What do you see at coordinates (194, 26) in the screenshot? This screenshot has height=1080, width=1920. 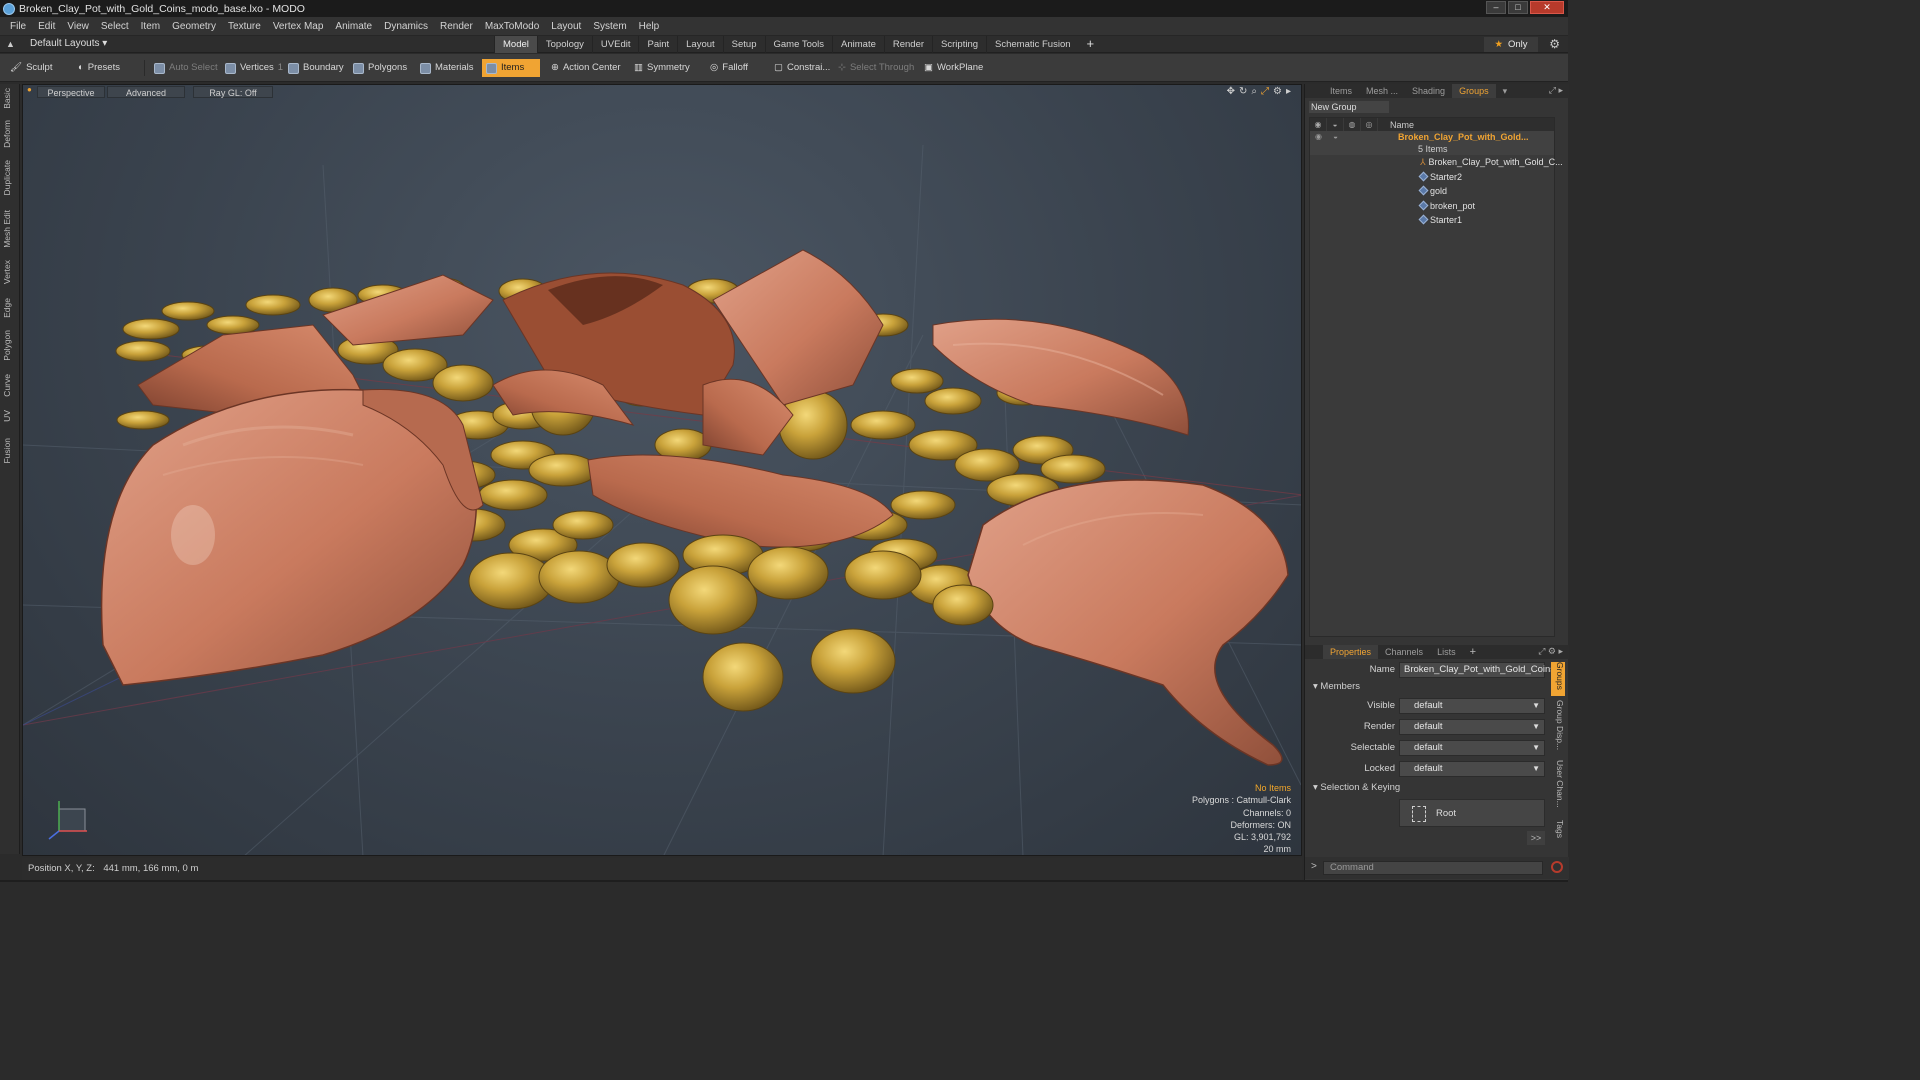 I see `menu-geometry: Geometry` at bounding box center [194, 26].